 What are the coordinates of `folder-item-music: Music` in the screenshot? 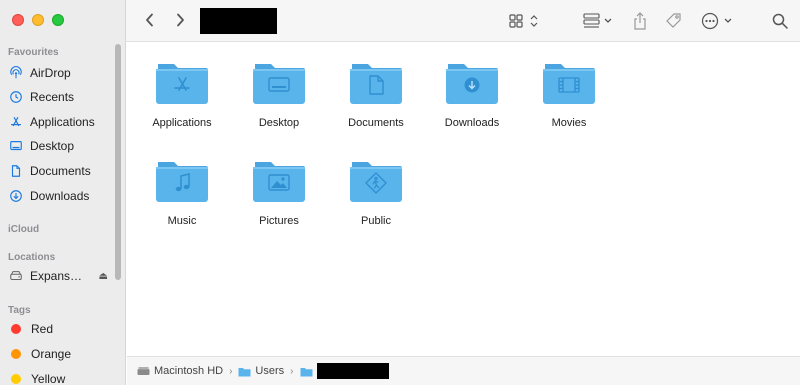 It's located at (182, 193).